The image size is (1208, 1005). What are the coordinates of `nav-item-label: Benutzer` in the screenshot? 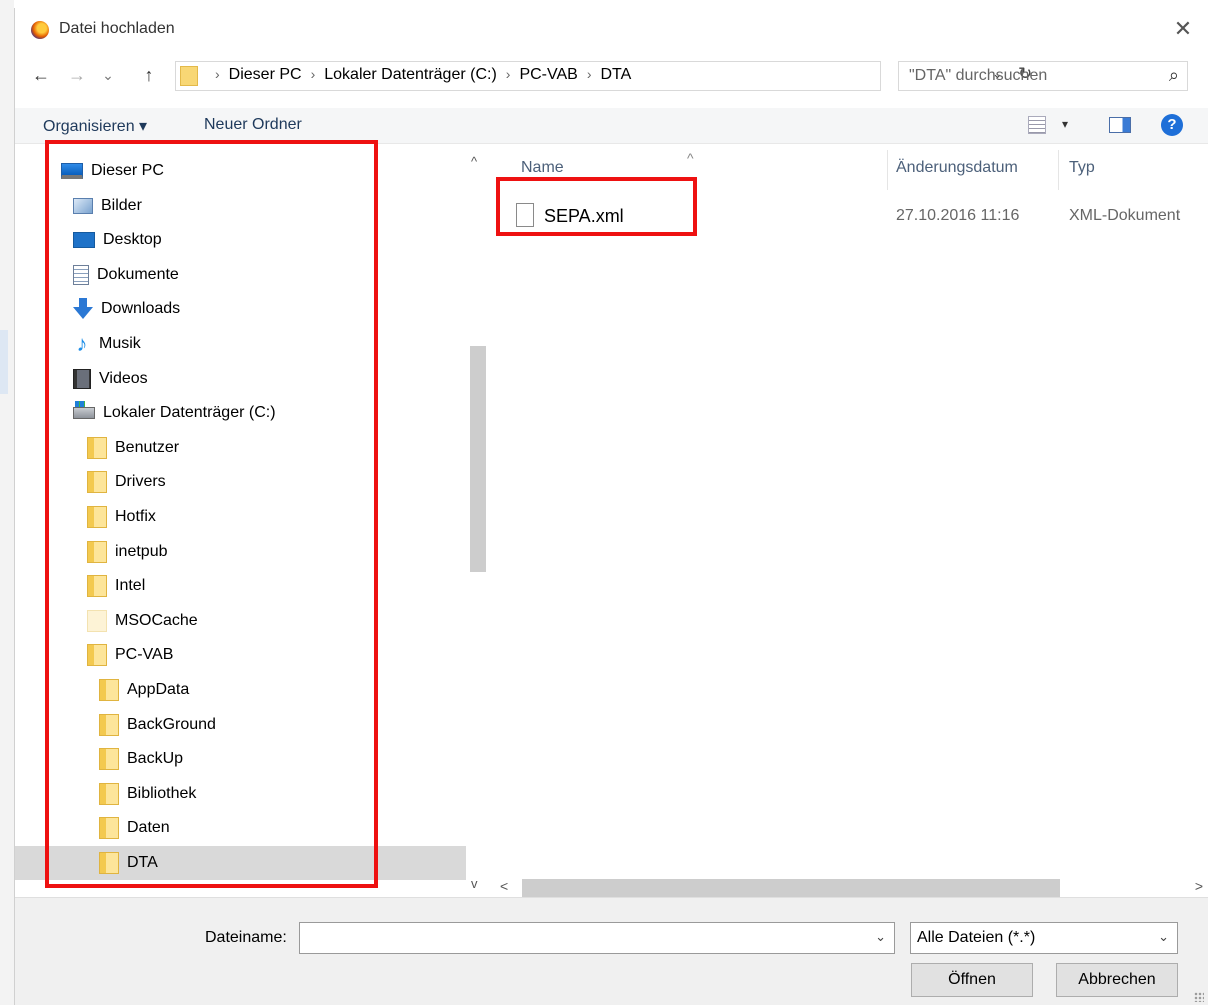 It's located at (147, 447).